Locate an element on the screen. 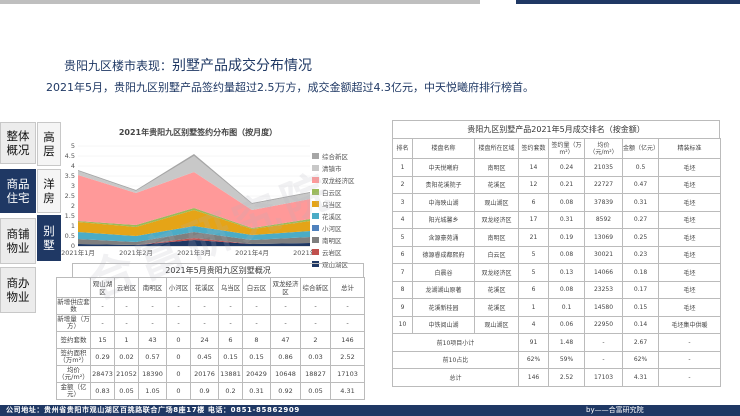  x-tick-label: 2021年4月 is located at coordinates (252, 252).